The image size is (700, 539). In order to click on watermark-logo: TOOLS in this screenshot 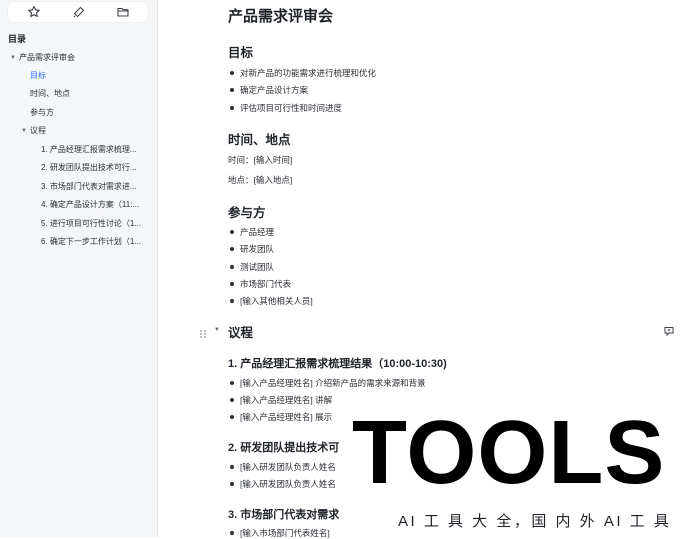, I will do `click(509, 453)`.